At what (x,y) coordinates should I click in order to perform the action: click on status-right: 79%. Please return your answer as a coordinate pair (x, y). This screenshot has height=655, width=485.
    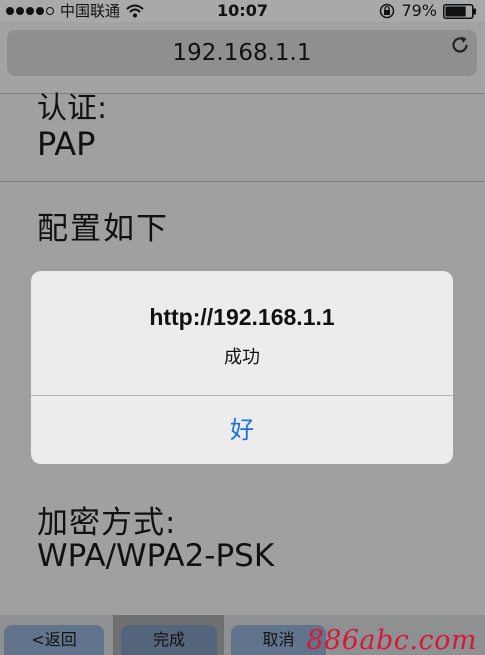
    Looking at the image, I should click on (428, 11).